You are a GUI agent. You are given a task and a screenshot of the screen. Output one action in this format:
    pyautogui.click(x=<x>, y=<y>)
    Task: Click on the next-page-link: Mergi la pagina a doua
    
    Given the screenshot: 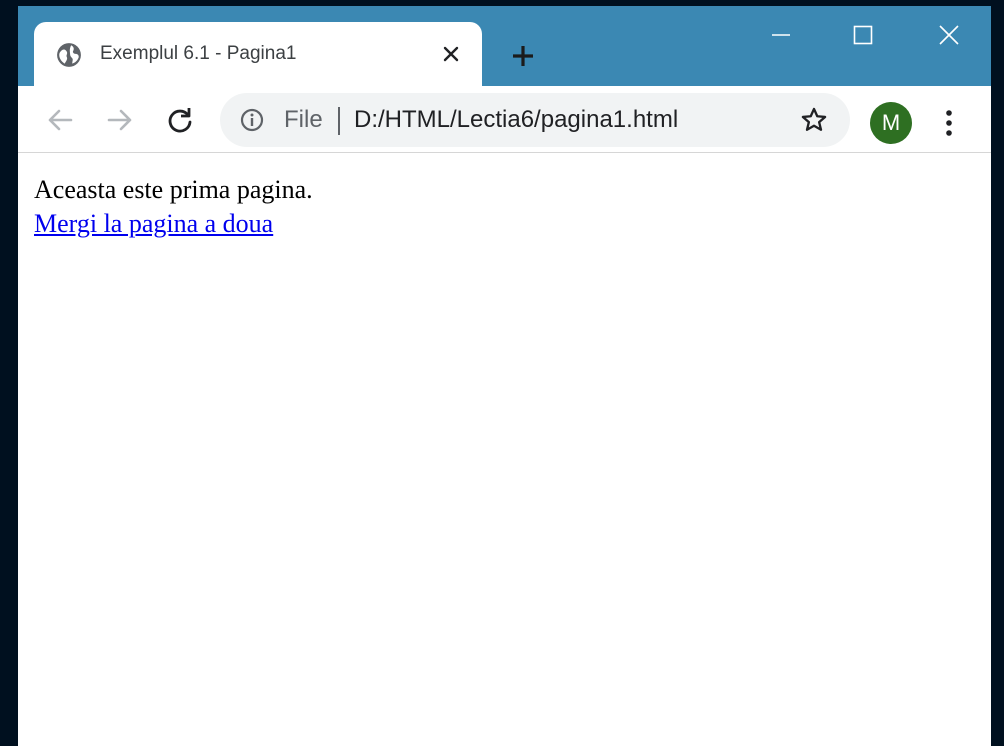 What is the action you would take?
    pyautogui.click(x=153, y=224)
    